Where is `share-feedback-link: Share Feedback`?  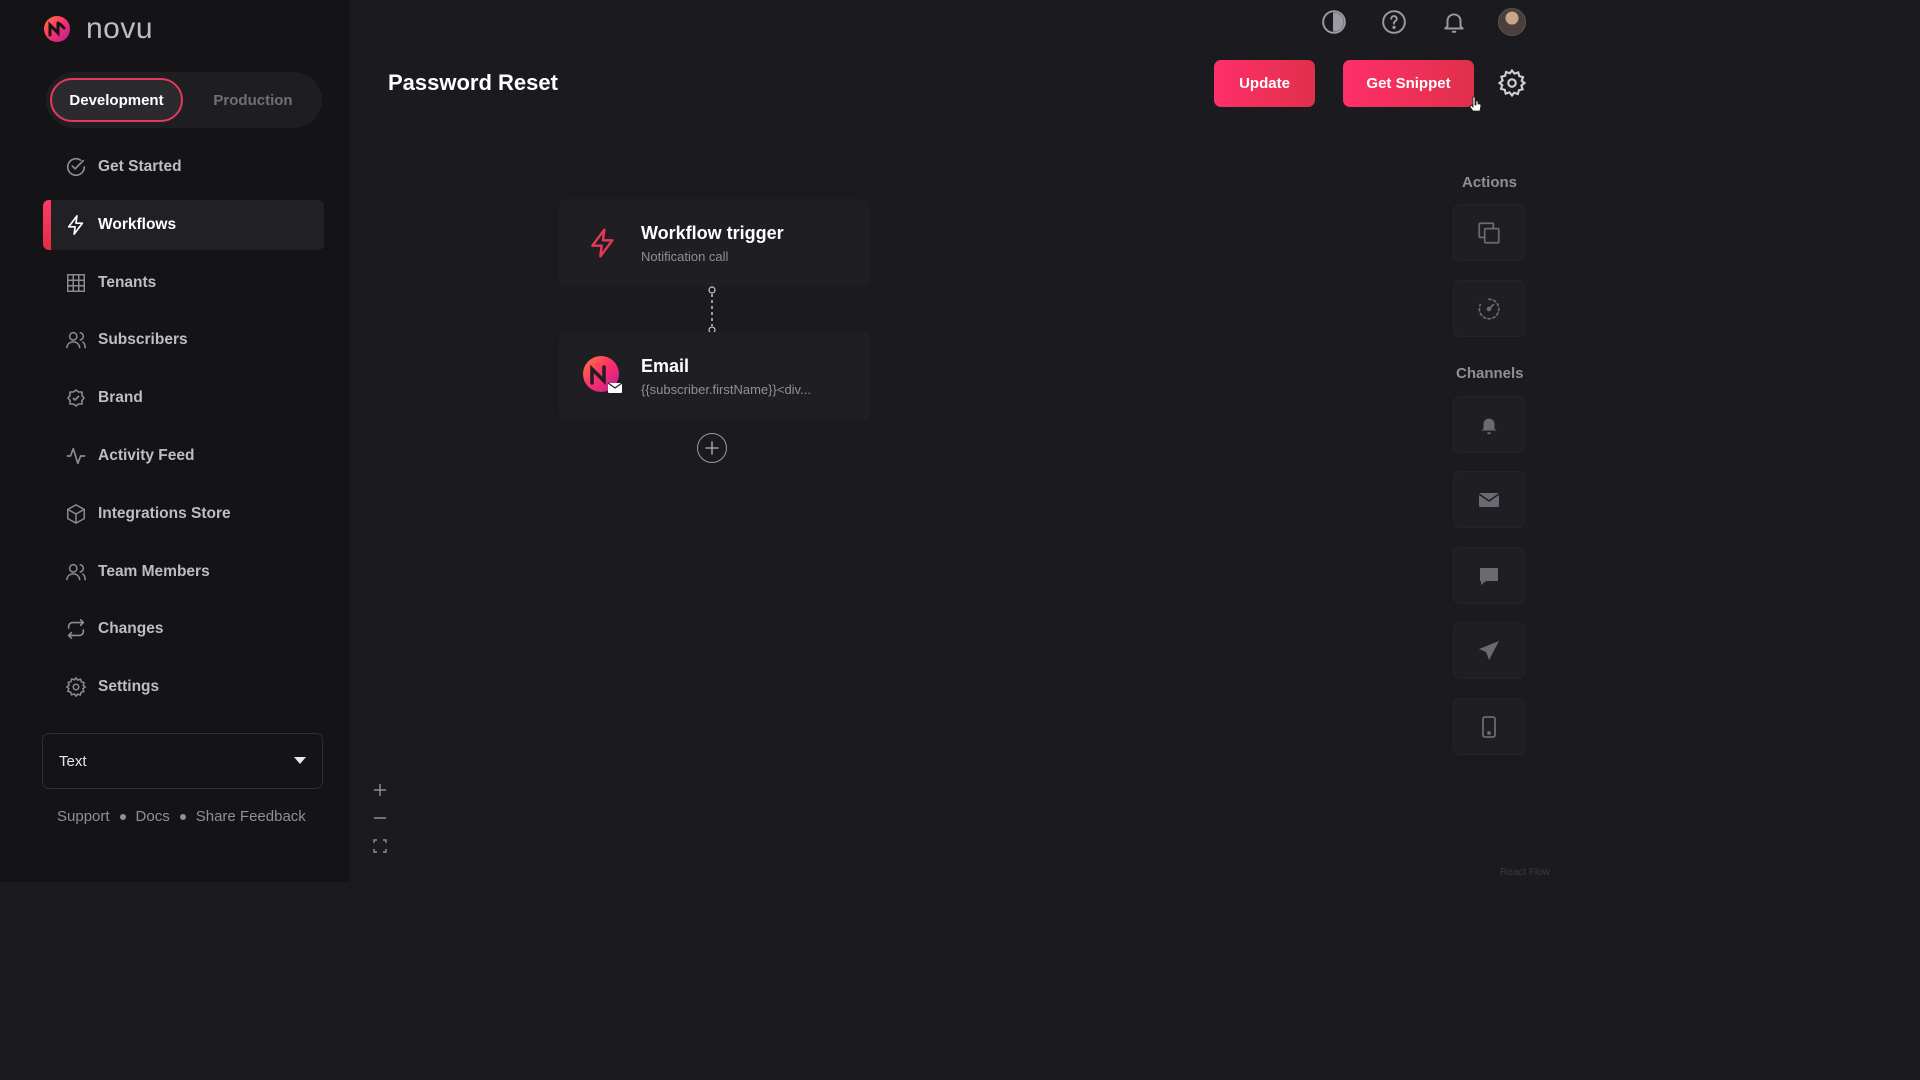 share-feedback-link: Share Feedback is located at coordinates (251, 816).